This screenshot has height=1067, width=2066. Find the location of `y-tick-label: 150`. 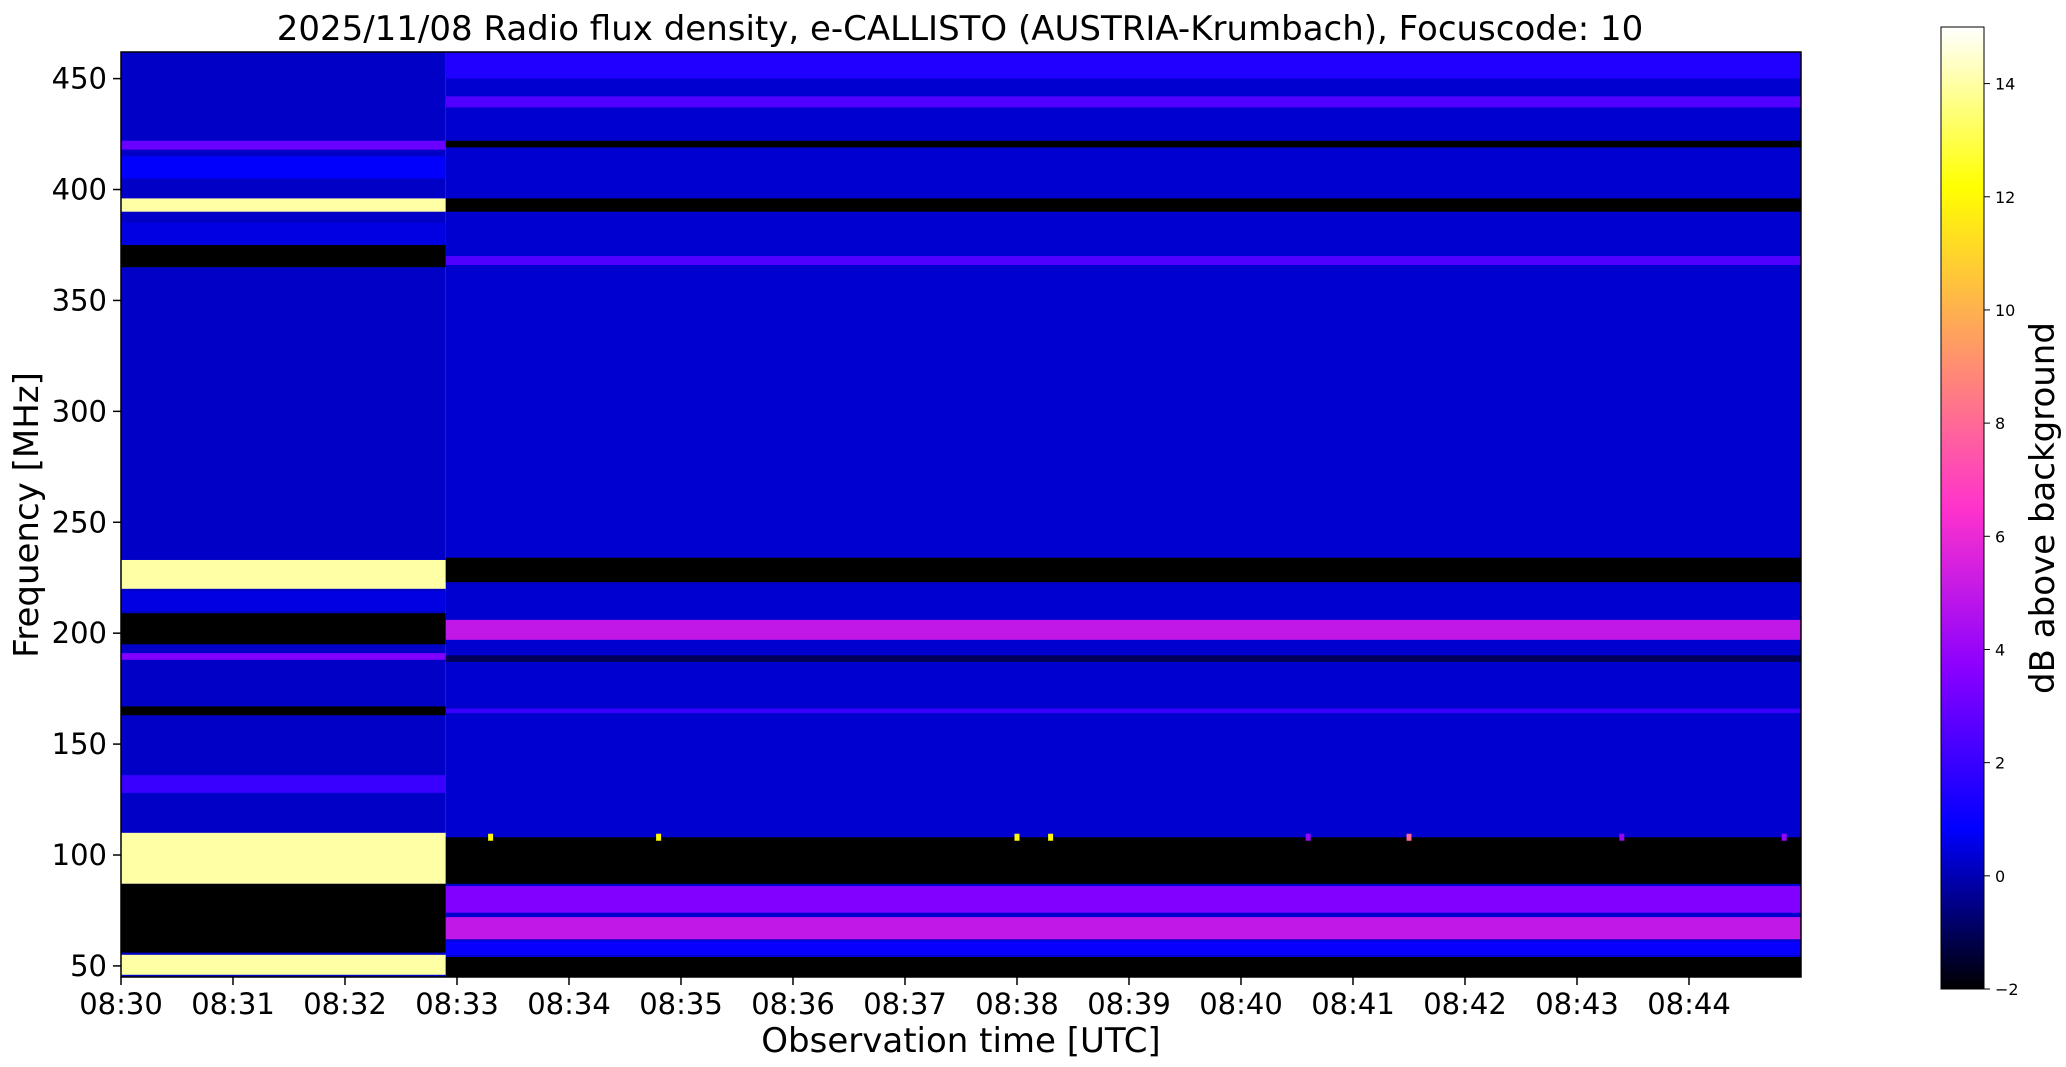

y-tick-label: 150 is located at coordinates (79, 744).